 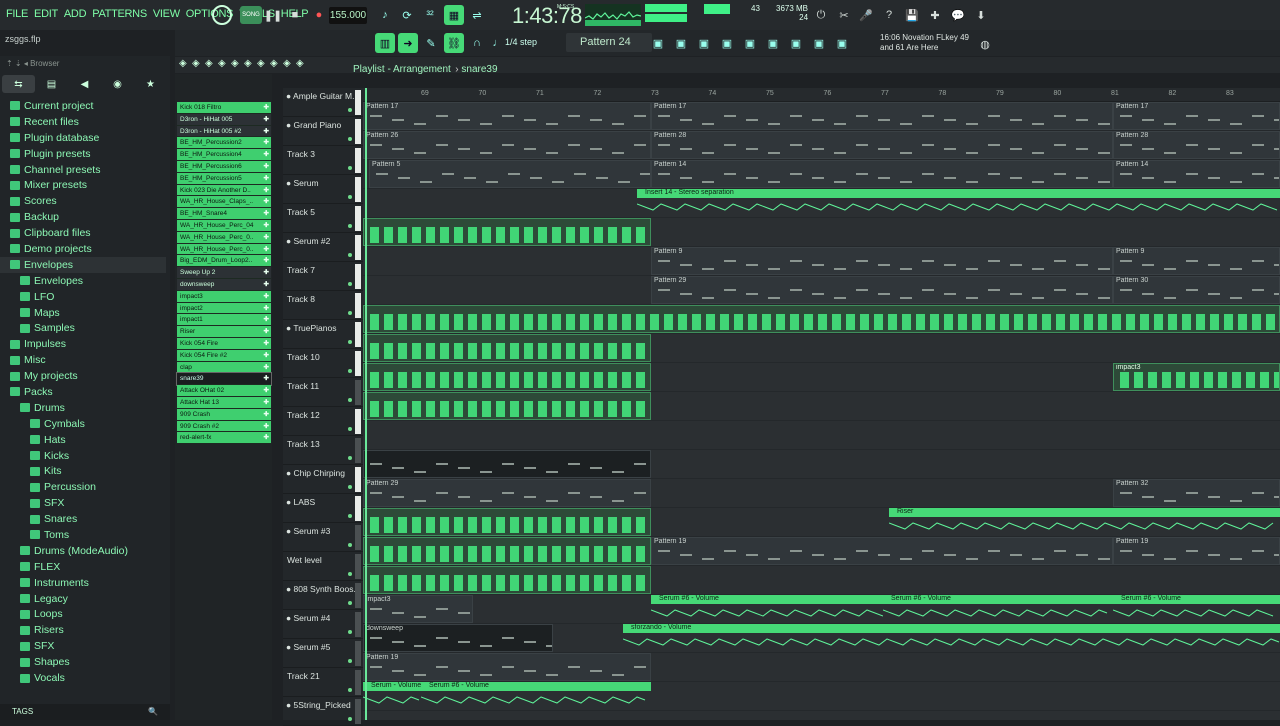 I want to click on magnet-icon: ◈, so click(x=196, y=63).